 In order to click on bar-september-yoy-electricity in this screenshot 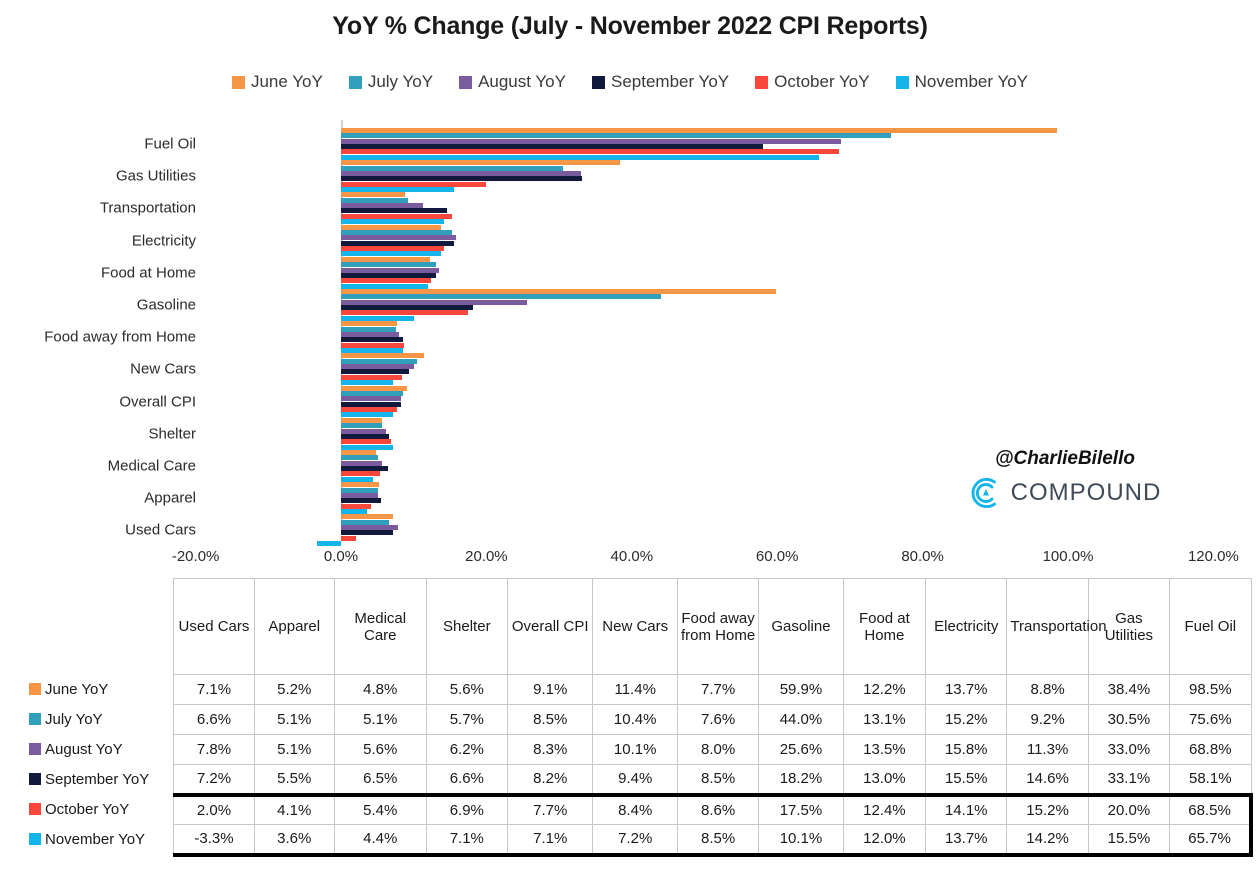, I will do `click(397, 243)`.